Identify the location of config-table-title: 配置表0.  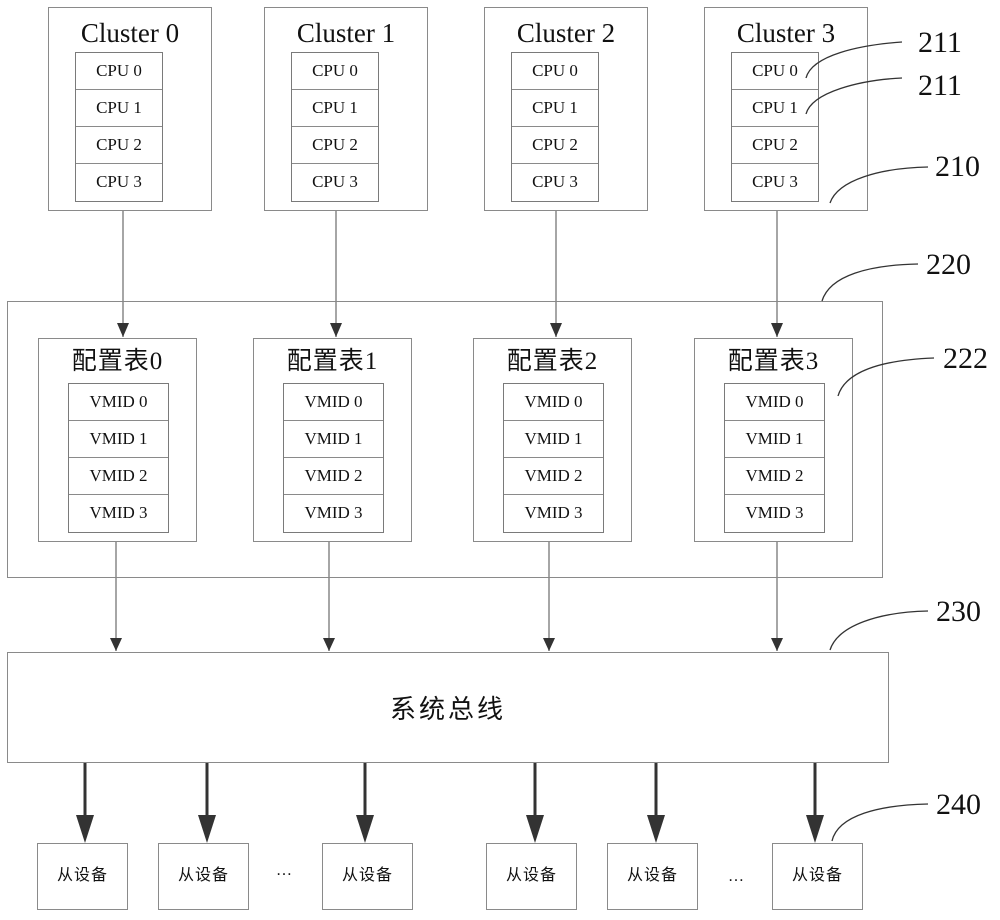
(117, 361).